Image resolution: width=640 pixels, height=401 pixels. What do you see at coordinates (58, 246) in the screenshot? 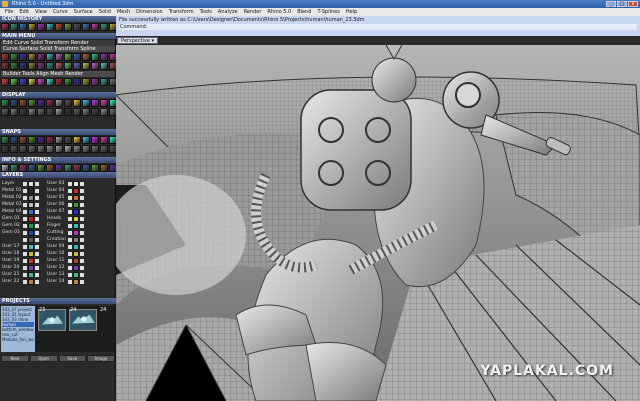
I see `layer-row: User 17 User 09` at bounding box center [58, 246].